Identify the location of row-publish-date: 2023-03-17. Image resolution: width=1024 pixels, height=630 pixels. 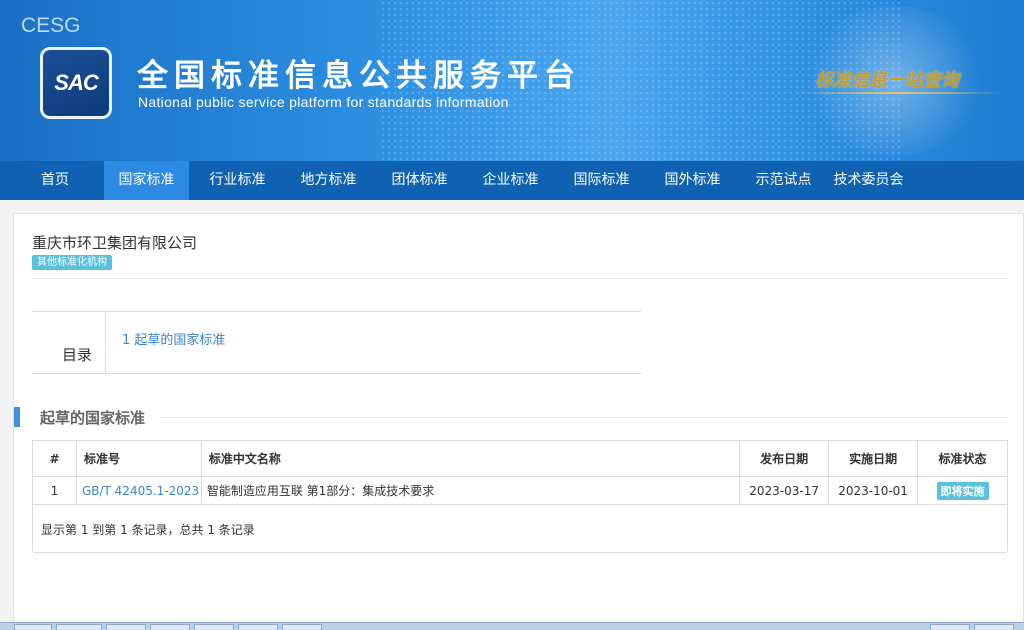
(784, 490).